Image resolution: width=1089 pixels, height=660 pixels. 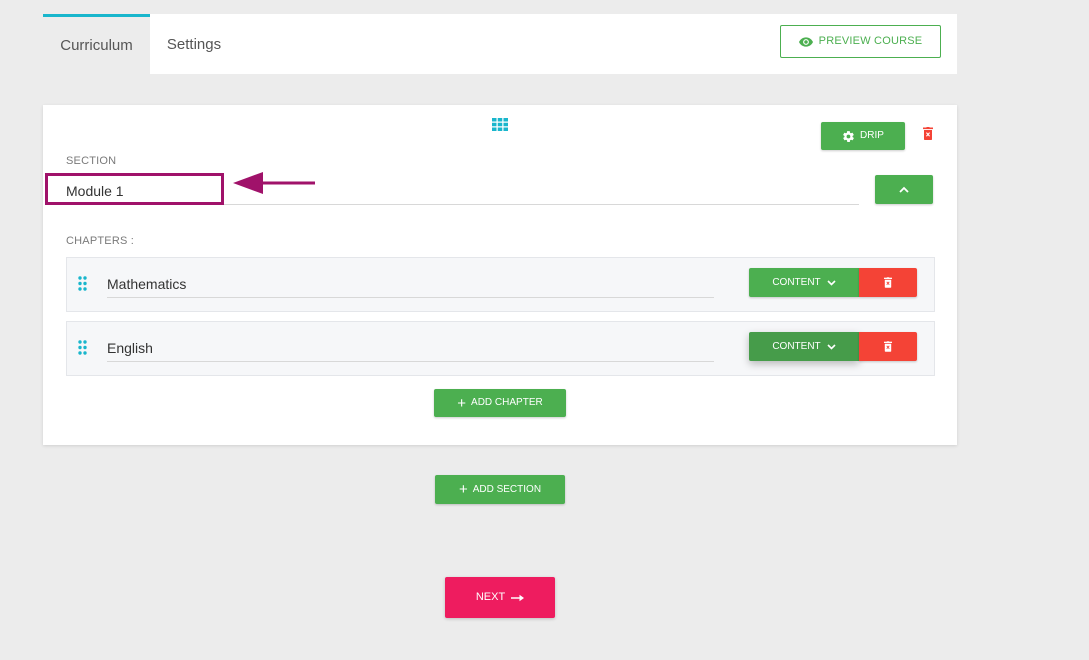 What do you see at coordinates (518, 597) in the screenshot?
I see `arrow-right-icon` at bounding box center [518, 597].